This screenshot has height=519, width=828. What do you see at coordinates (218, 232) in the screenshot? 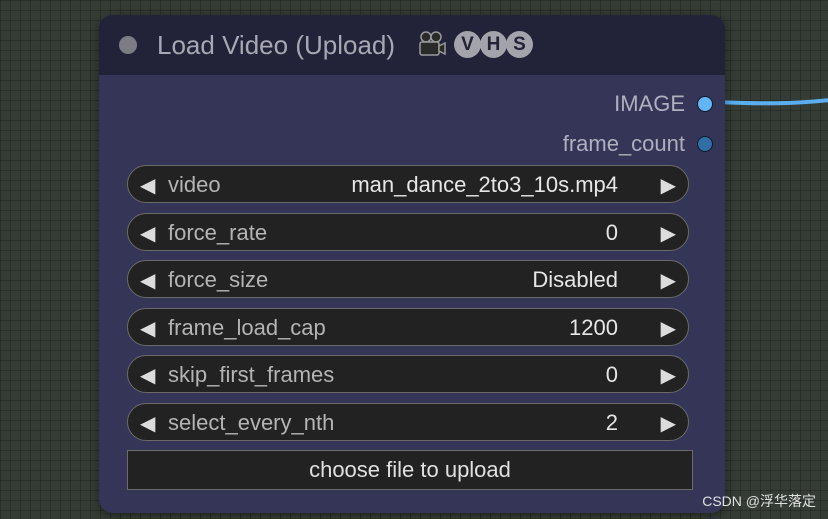
I see `widget-label: force_rate` at bounding box center [218, 232].